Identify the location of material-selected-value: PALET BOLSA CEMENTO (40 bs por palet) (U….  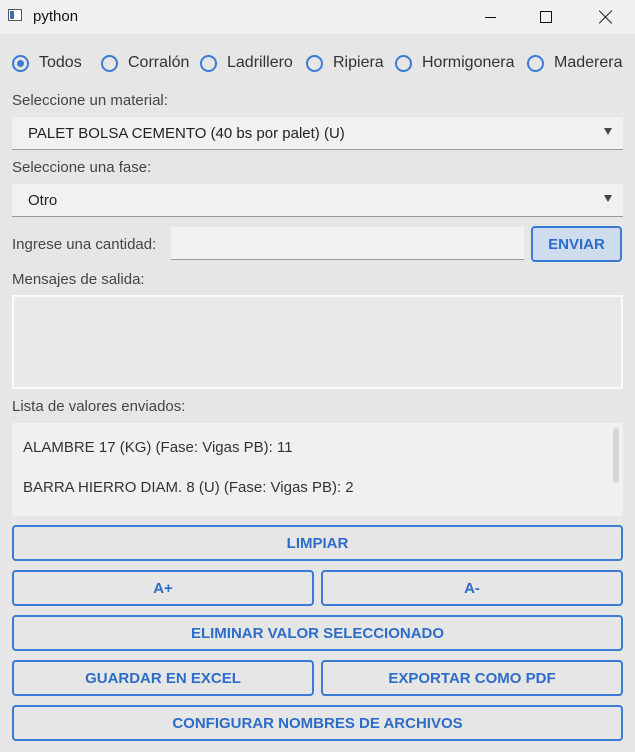
(186, 133).